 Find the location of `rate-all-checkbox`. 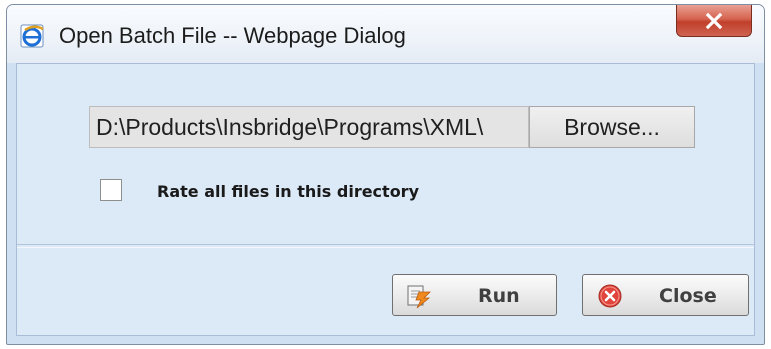

rate-all-checkbox is located at coordinates (111, 190).